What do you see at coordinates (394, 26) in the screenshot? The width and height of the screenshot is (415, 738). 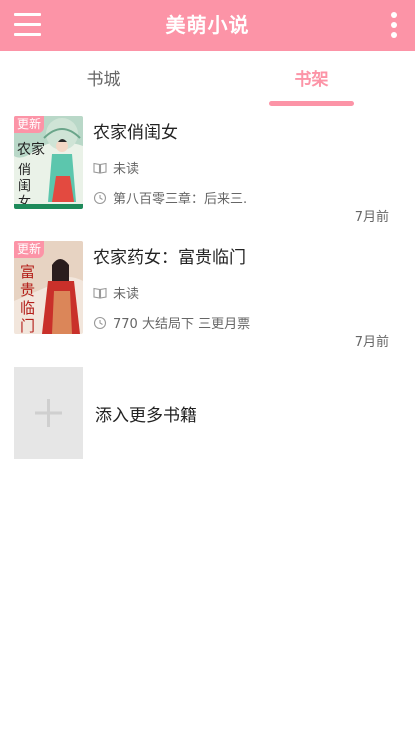 I see `more-options-icon` at bounding box center [394, 26].